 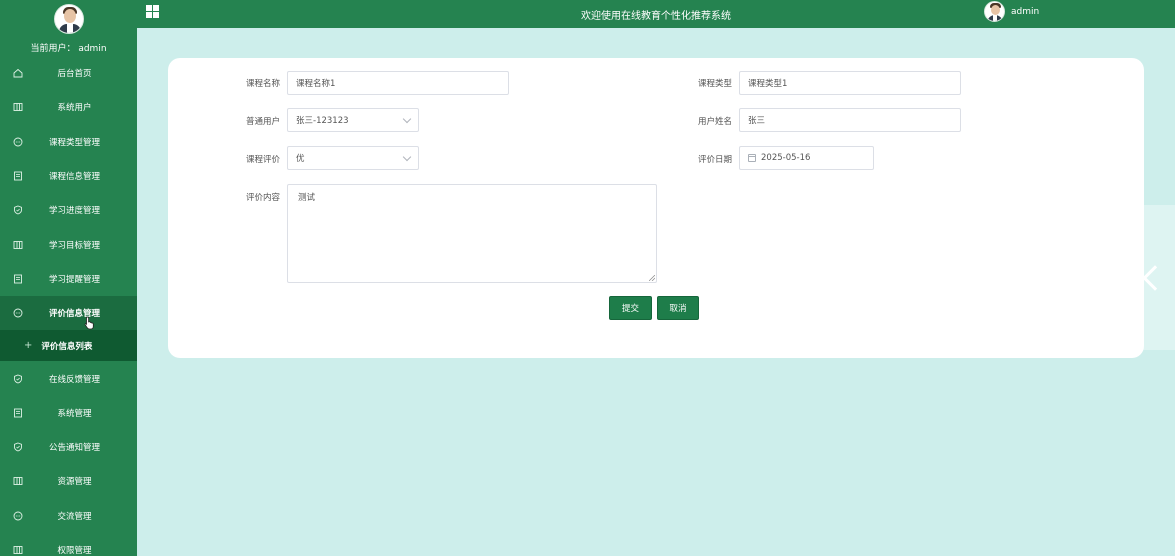 I want to click on sidebar-item-study-goals: 学习目标管理, so click(x=68, y=244).